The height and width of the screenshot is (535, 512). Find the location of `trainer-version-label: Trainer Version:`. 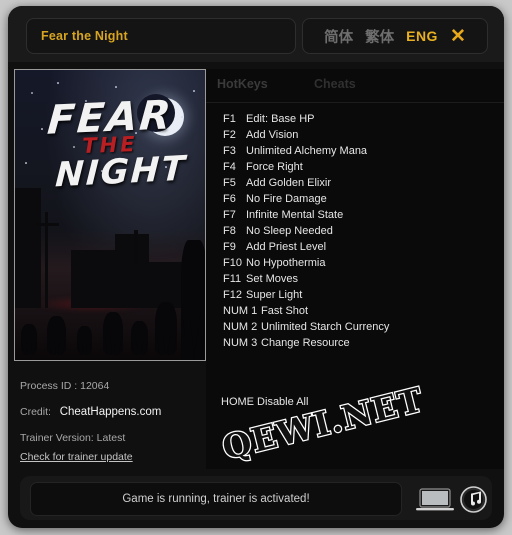

trainer-version-label: Trainer Version: is located at coordinates (57, 438).